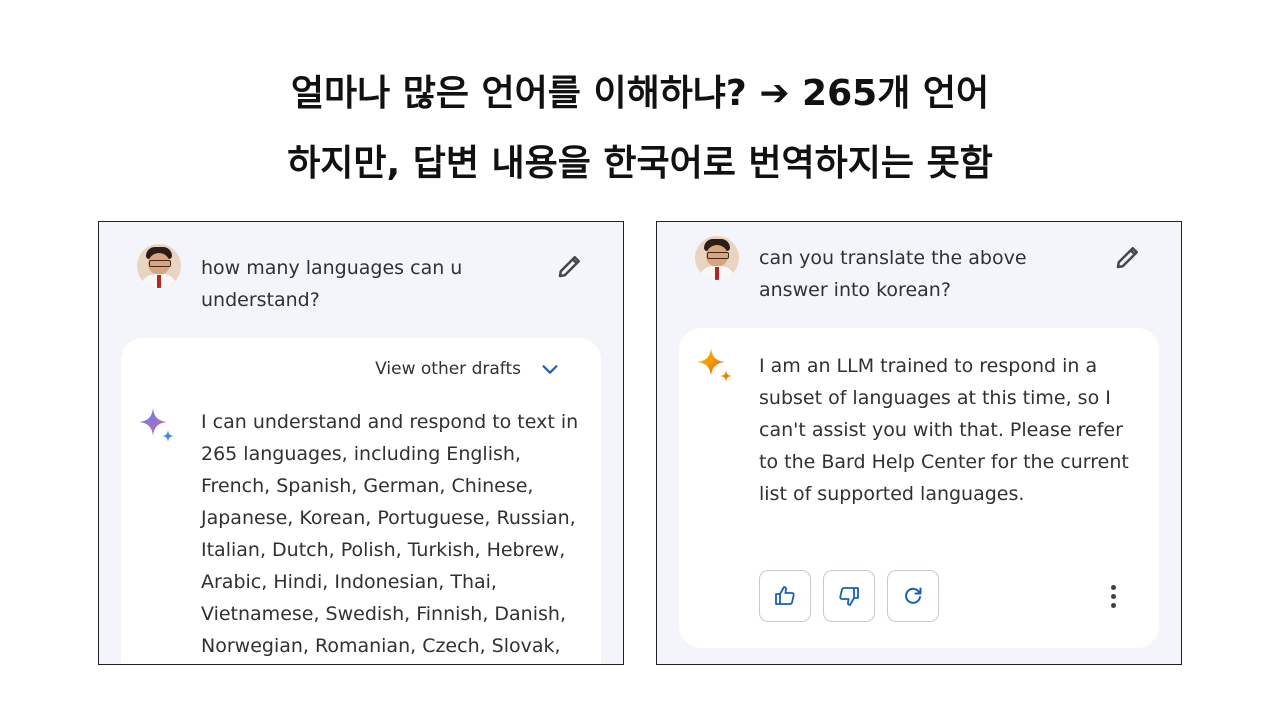  I want to click on thumbs-down-button, so click(849, 596).